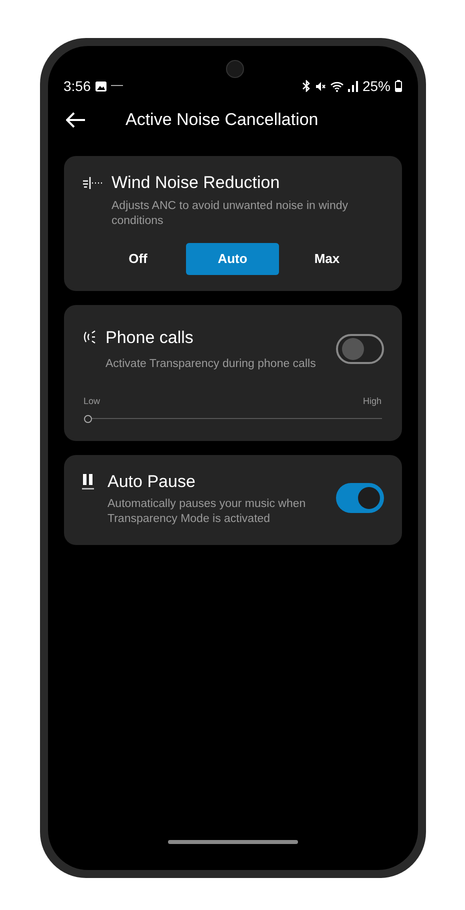  I want to click on page-title: Active Noise Cancellation, so click(222, 120).